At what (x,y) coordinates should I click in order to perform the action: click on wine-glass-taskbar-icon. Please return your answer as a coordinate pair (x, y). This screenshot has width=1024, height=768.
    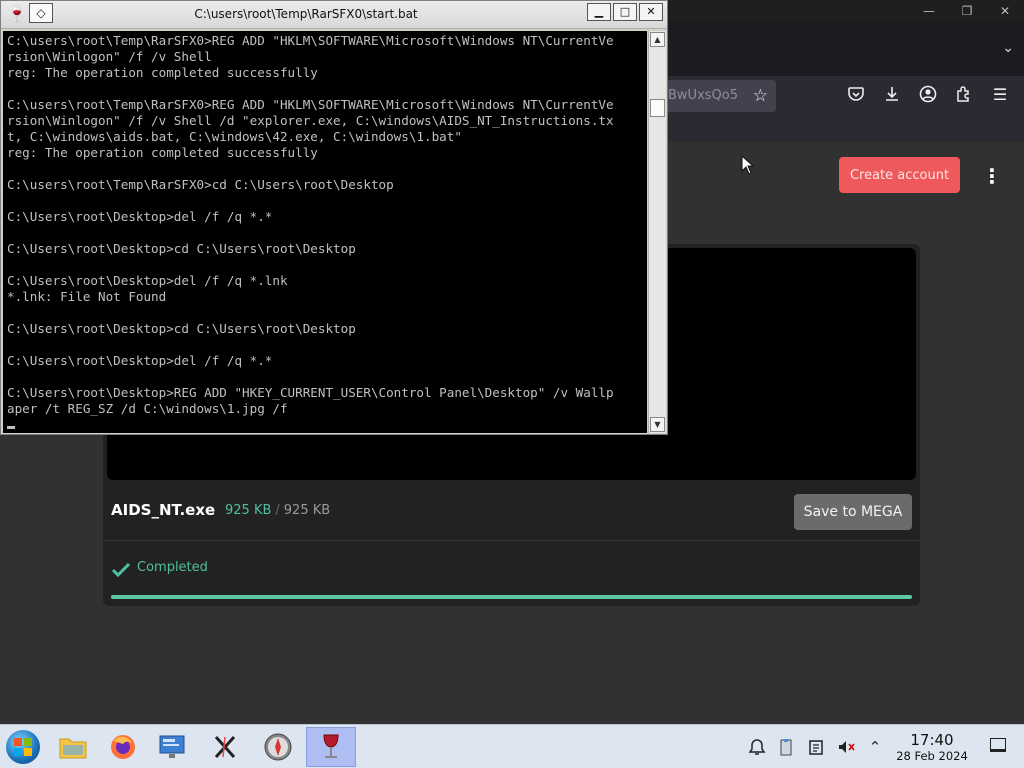
    Looking at the image, I should click on (331, 746).